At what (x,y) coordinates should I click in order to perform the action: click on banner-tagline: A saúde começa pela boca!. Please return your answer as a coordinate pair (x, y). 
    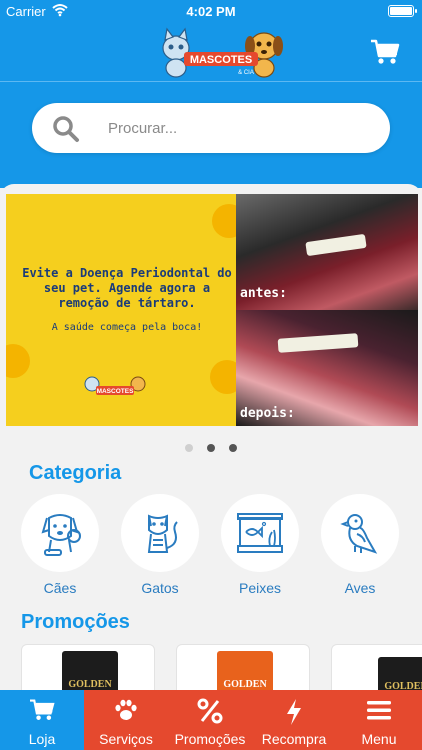
    Looking at the image, I should click on (127, 327).